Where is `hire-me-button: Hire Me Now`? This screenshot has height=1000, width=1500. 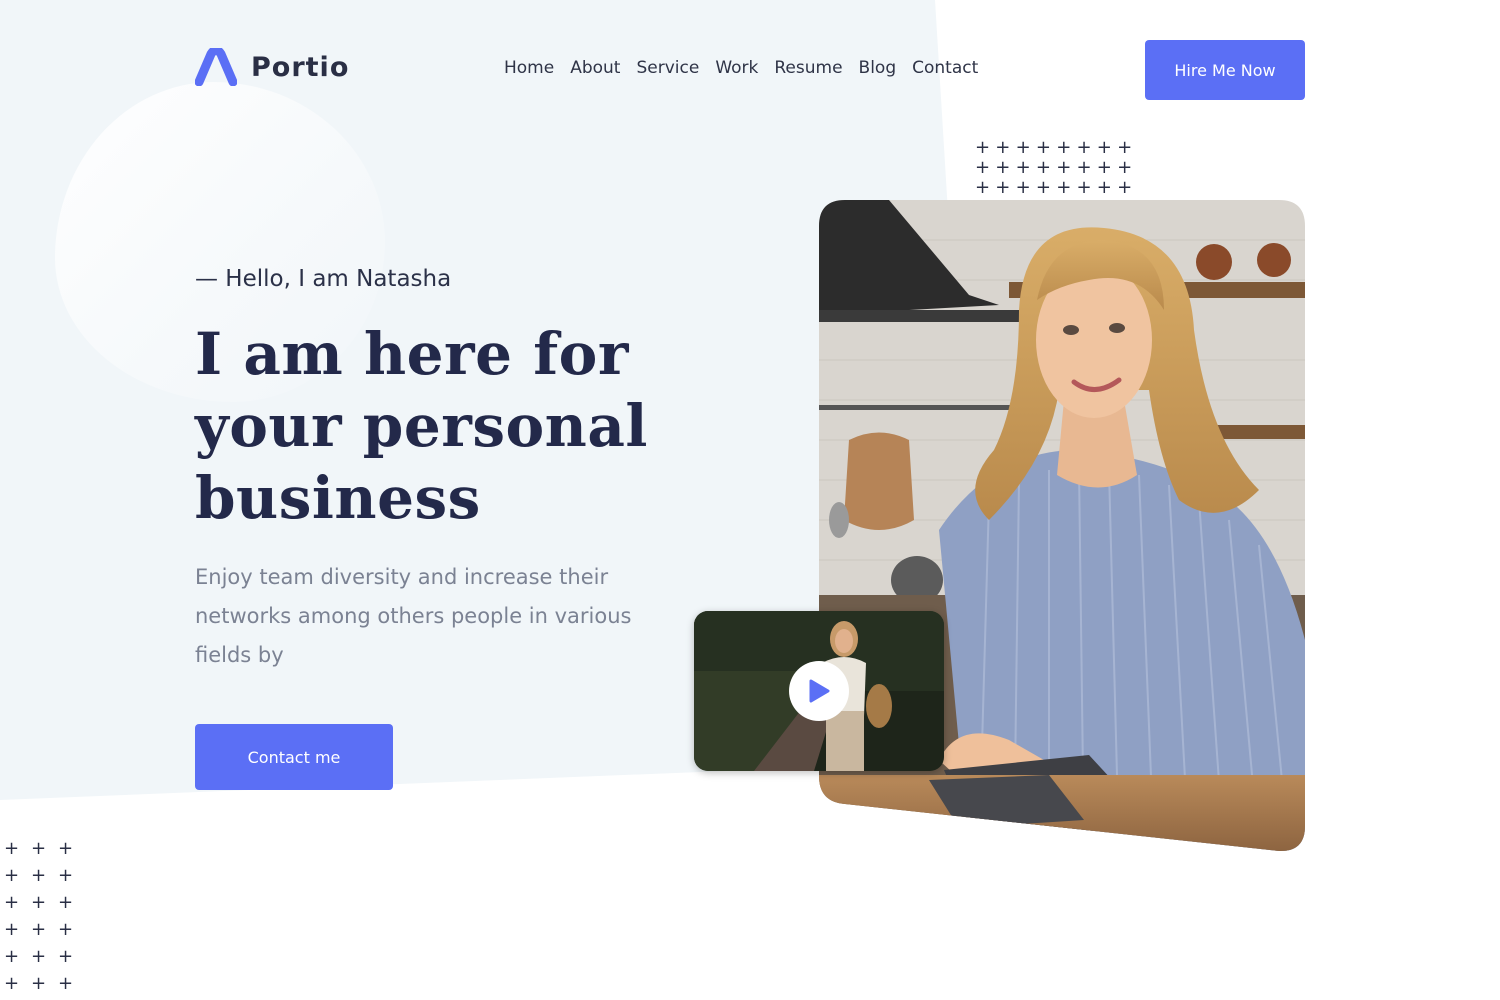
hire-me-button: Hire Me Now is located at coordinates (1225, 70).